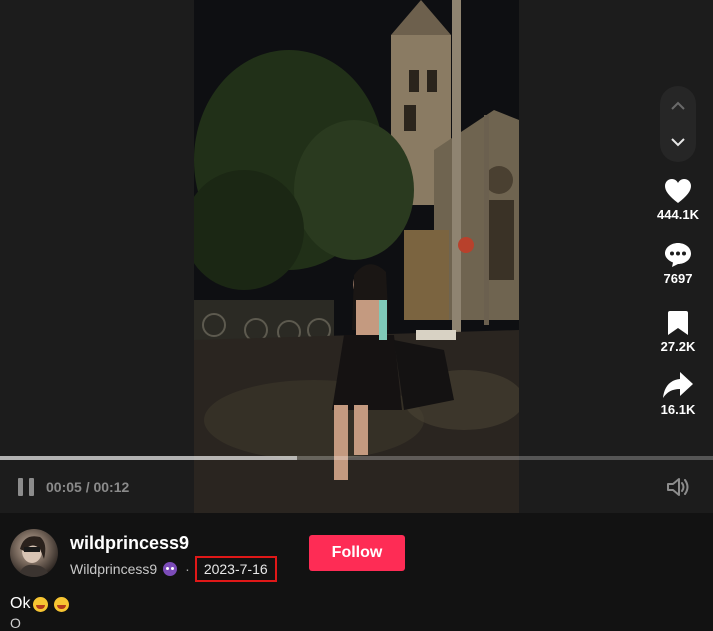  What do you see at coordinates (678, 346) in the screenshot?
I see `save-count: 27.2K` at bounding box center [678, 346].